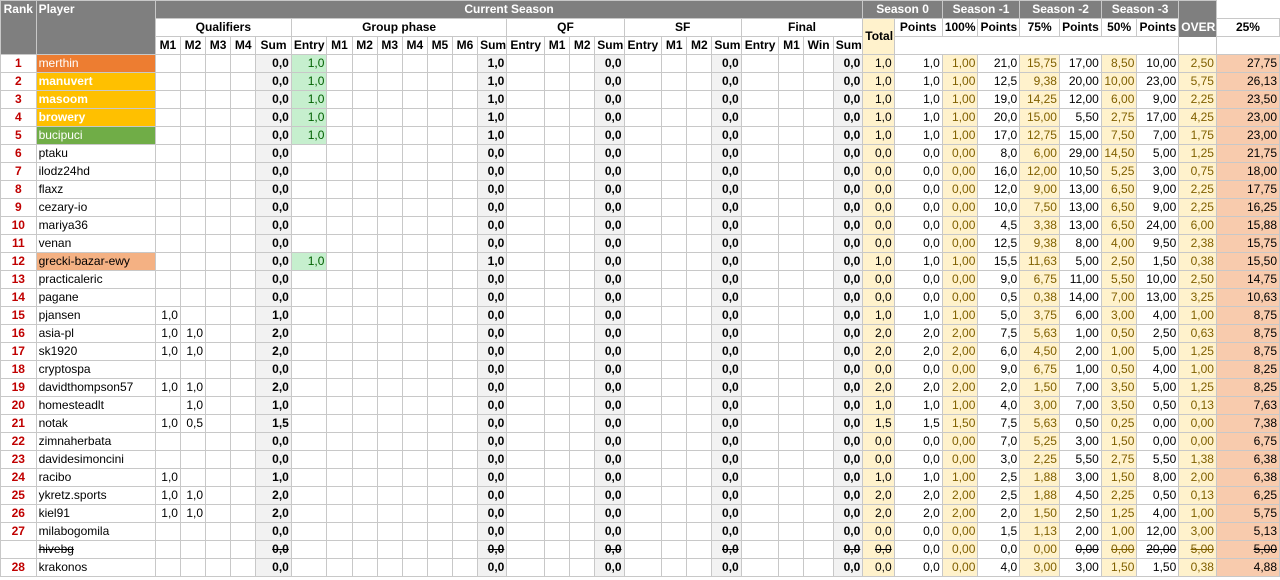  I want to click on player-name-cell: cezary-io, so click(95, 207).